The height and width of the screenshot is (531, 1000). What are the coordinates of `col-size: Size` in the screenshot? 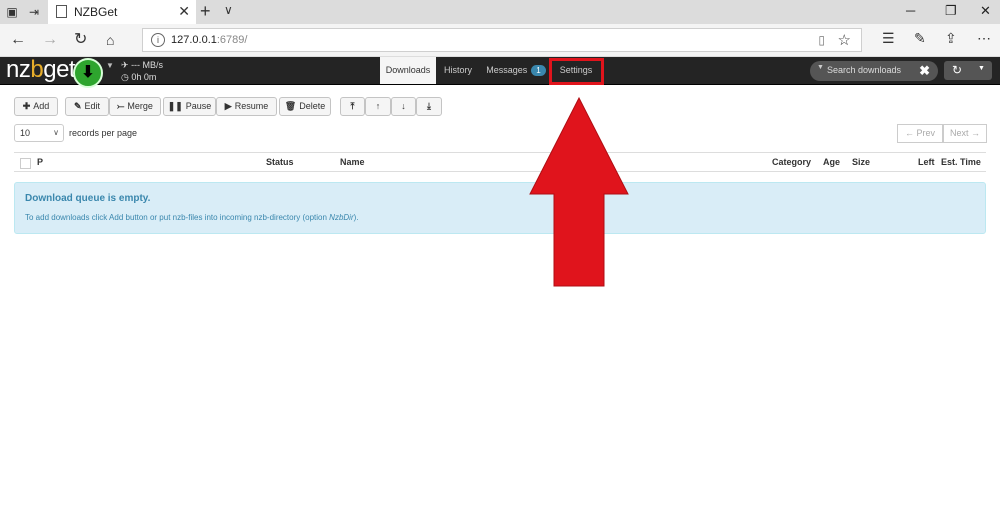 It's located at (861, 162).